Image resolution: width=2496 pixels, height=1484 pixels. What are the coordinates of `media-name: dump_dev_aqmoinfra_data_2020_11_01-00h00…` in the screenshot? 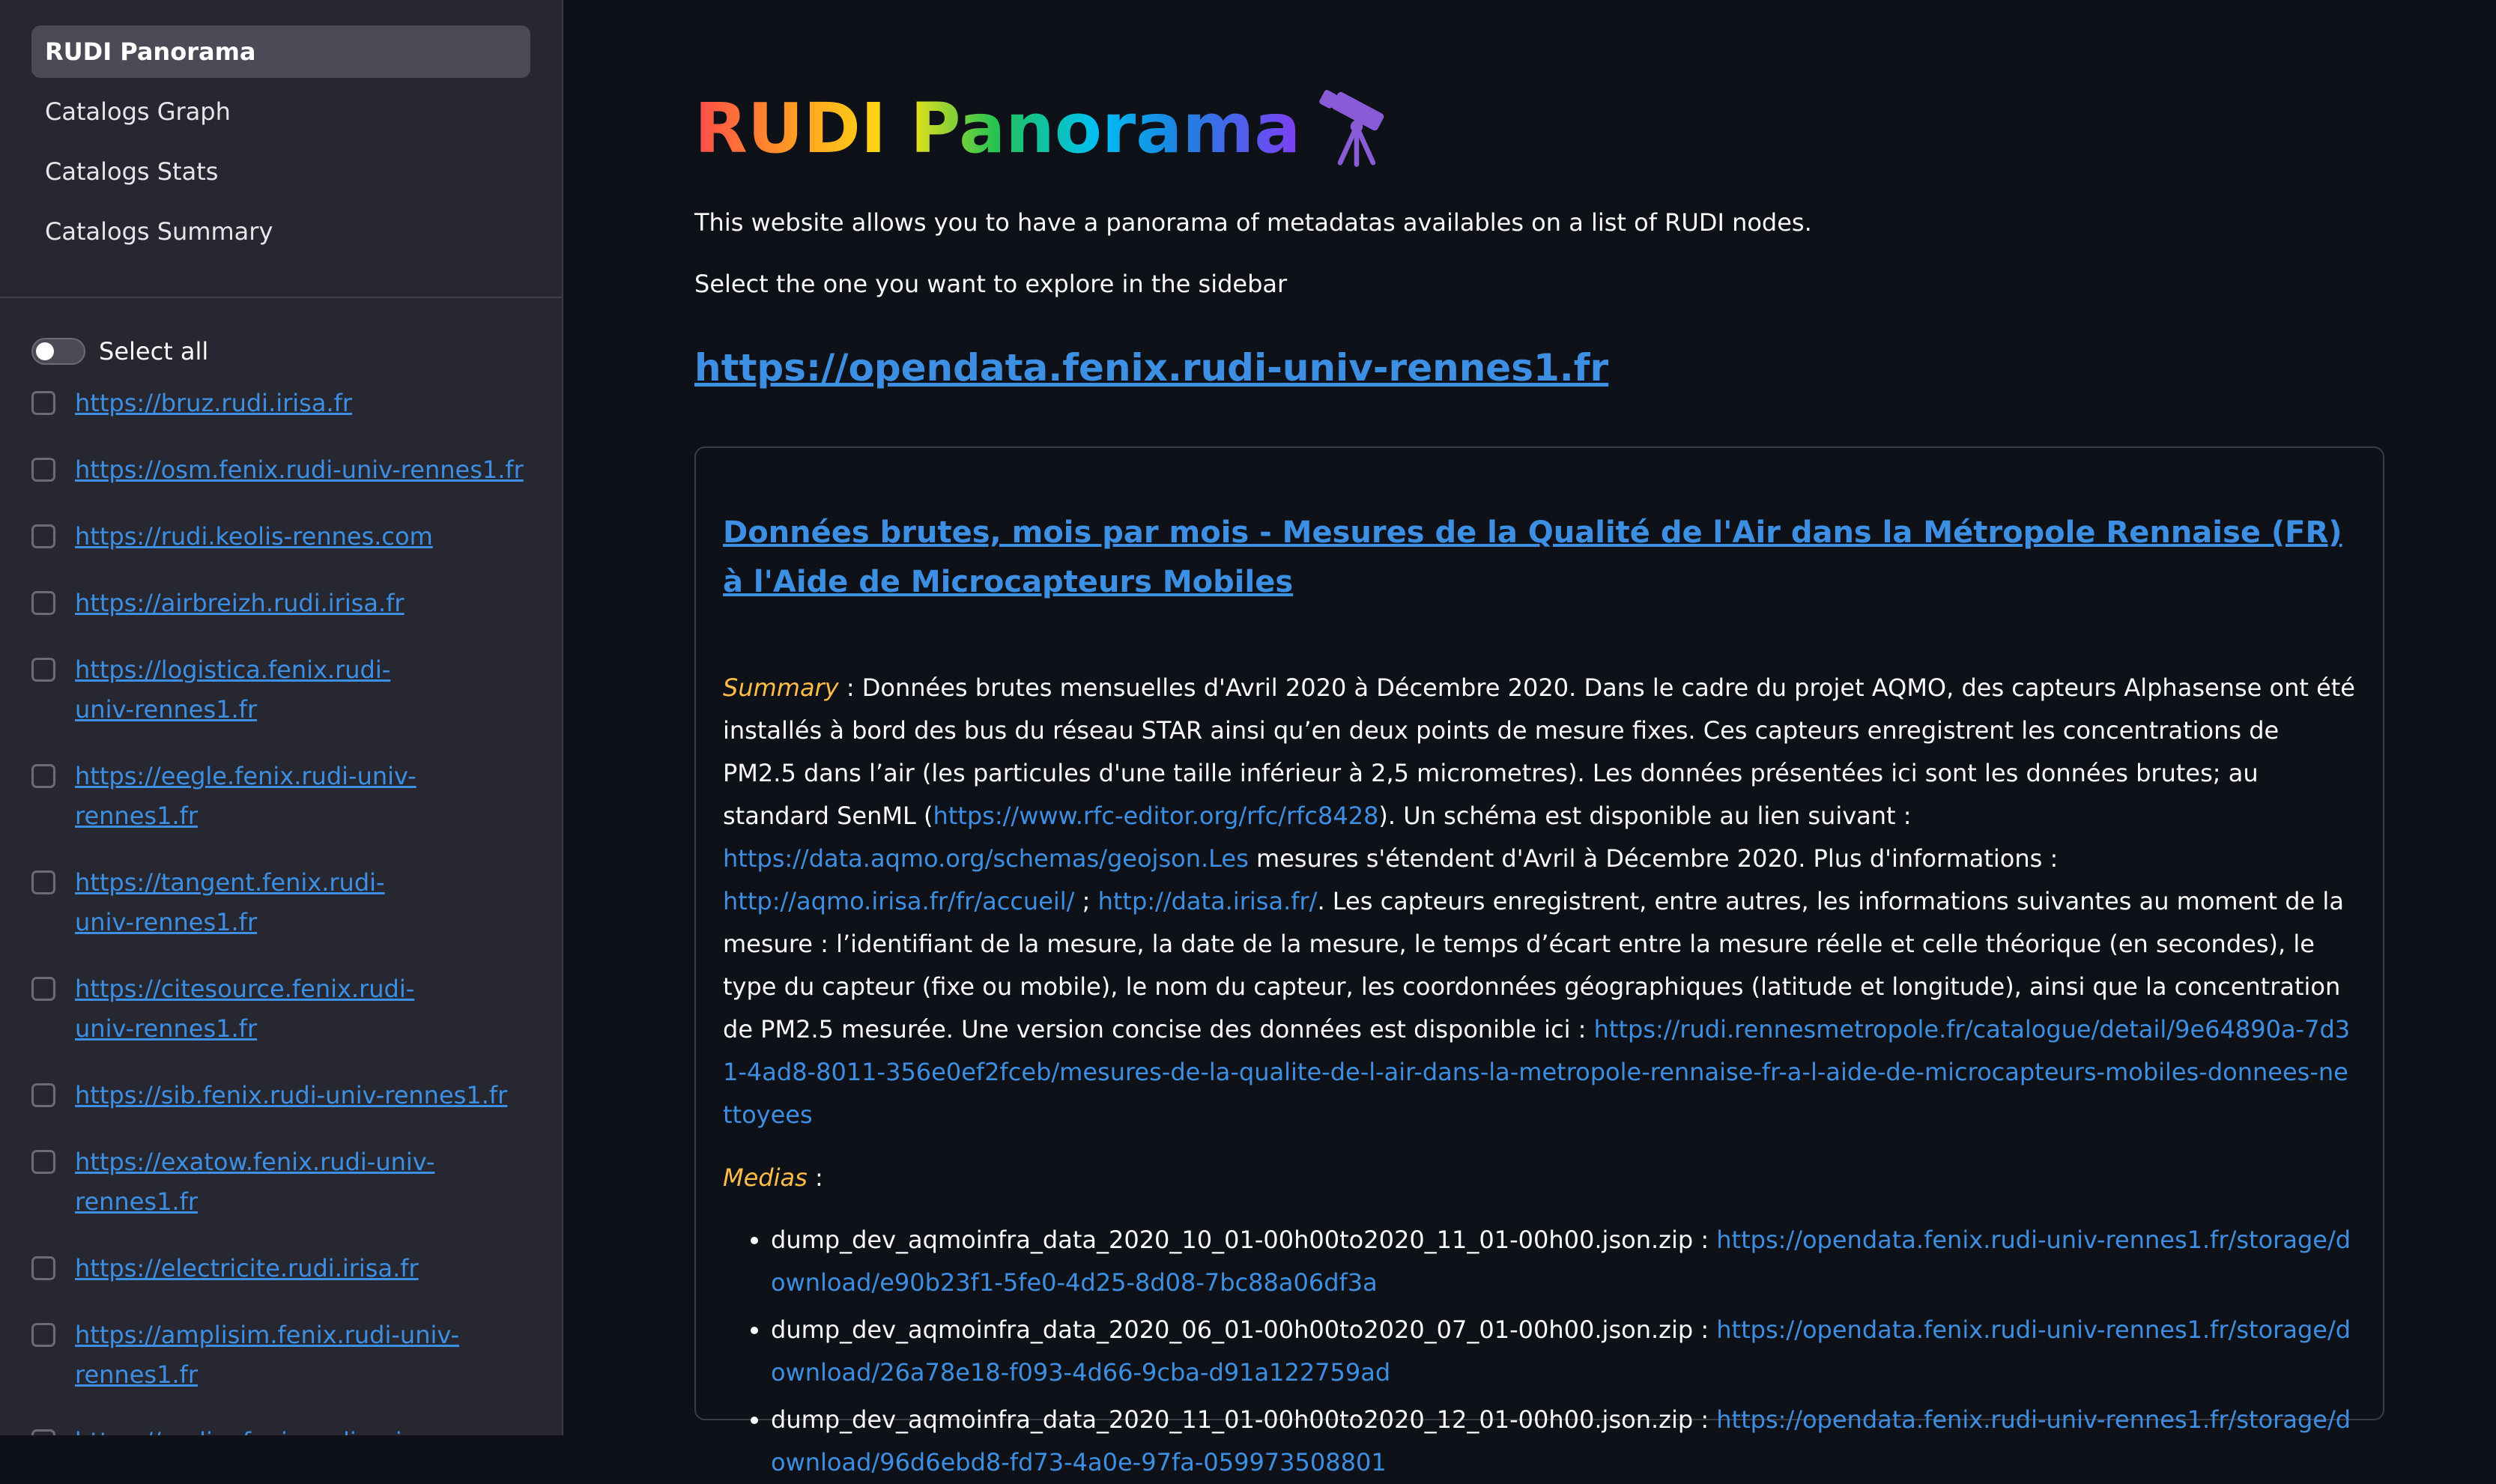 It's located at (1232, 1419).